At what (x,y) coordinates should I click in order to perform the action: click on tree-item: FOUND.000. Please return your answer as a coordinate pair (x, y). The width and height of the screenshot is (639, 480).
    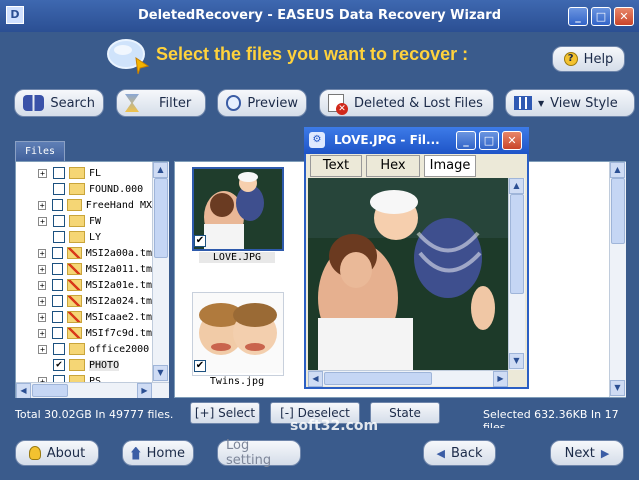
    Looking at the image, I should click on (84, 189).